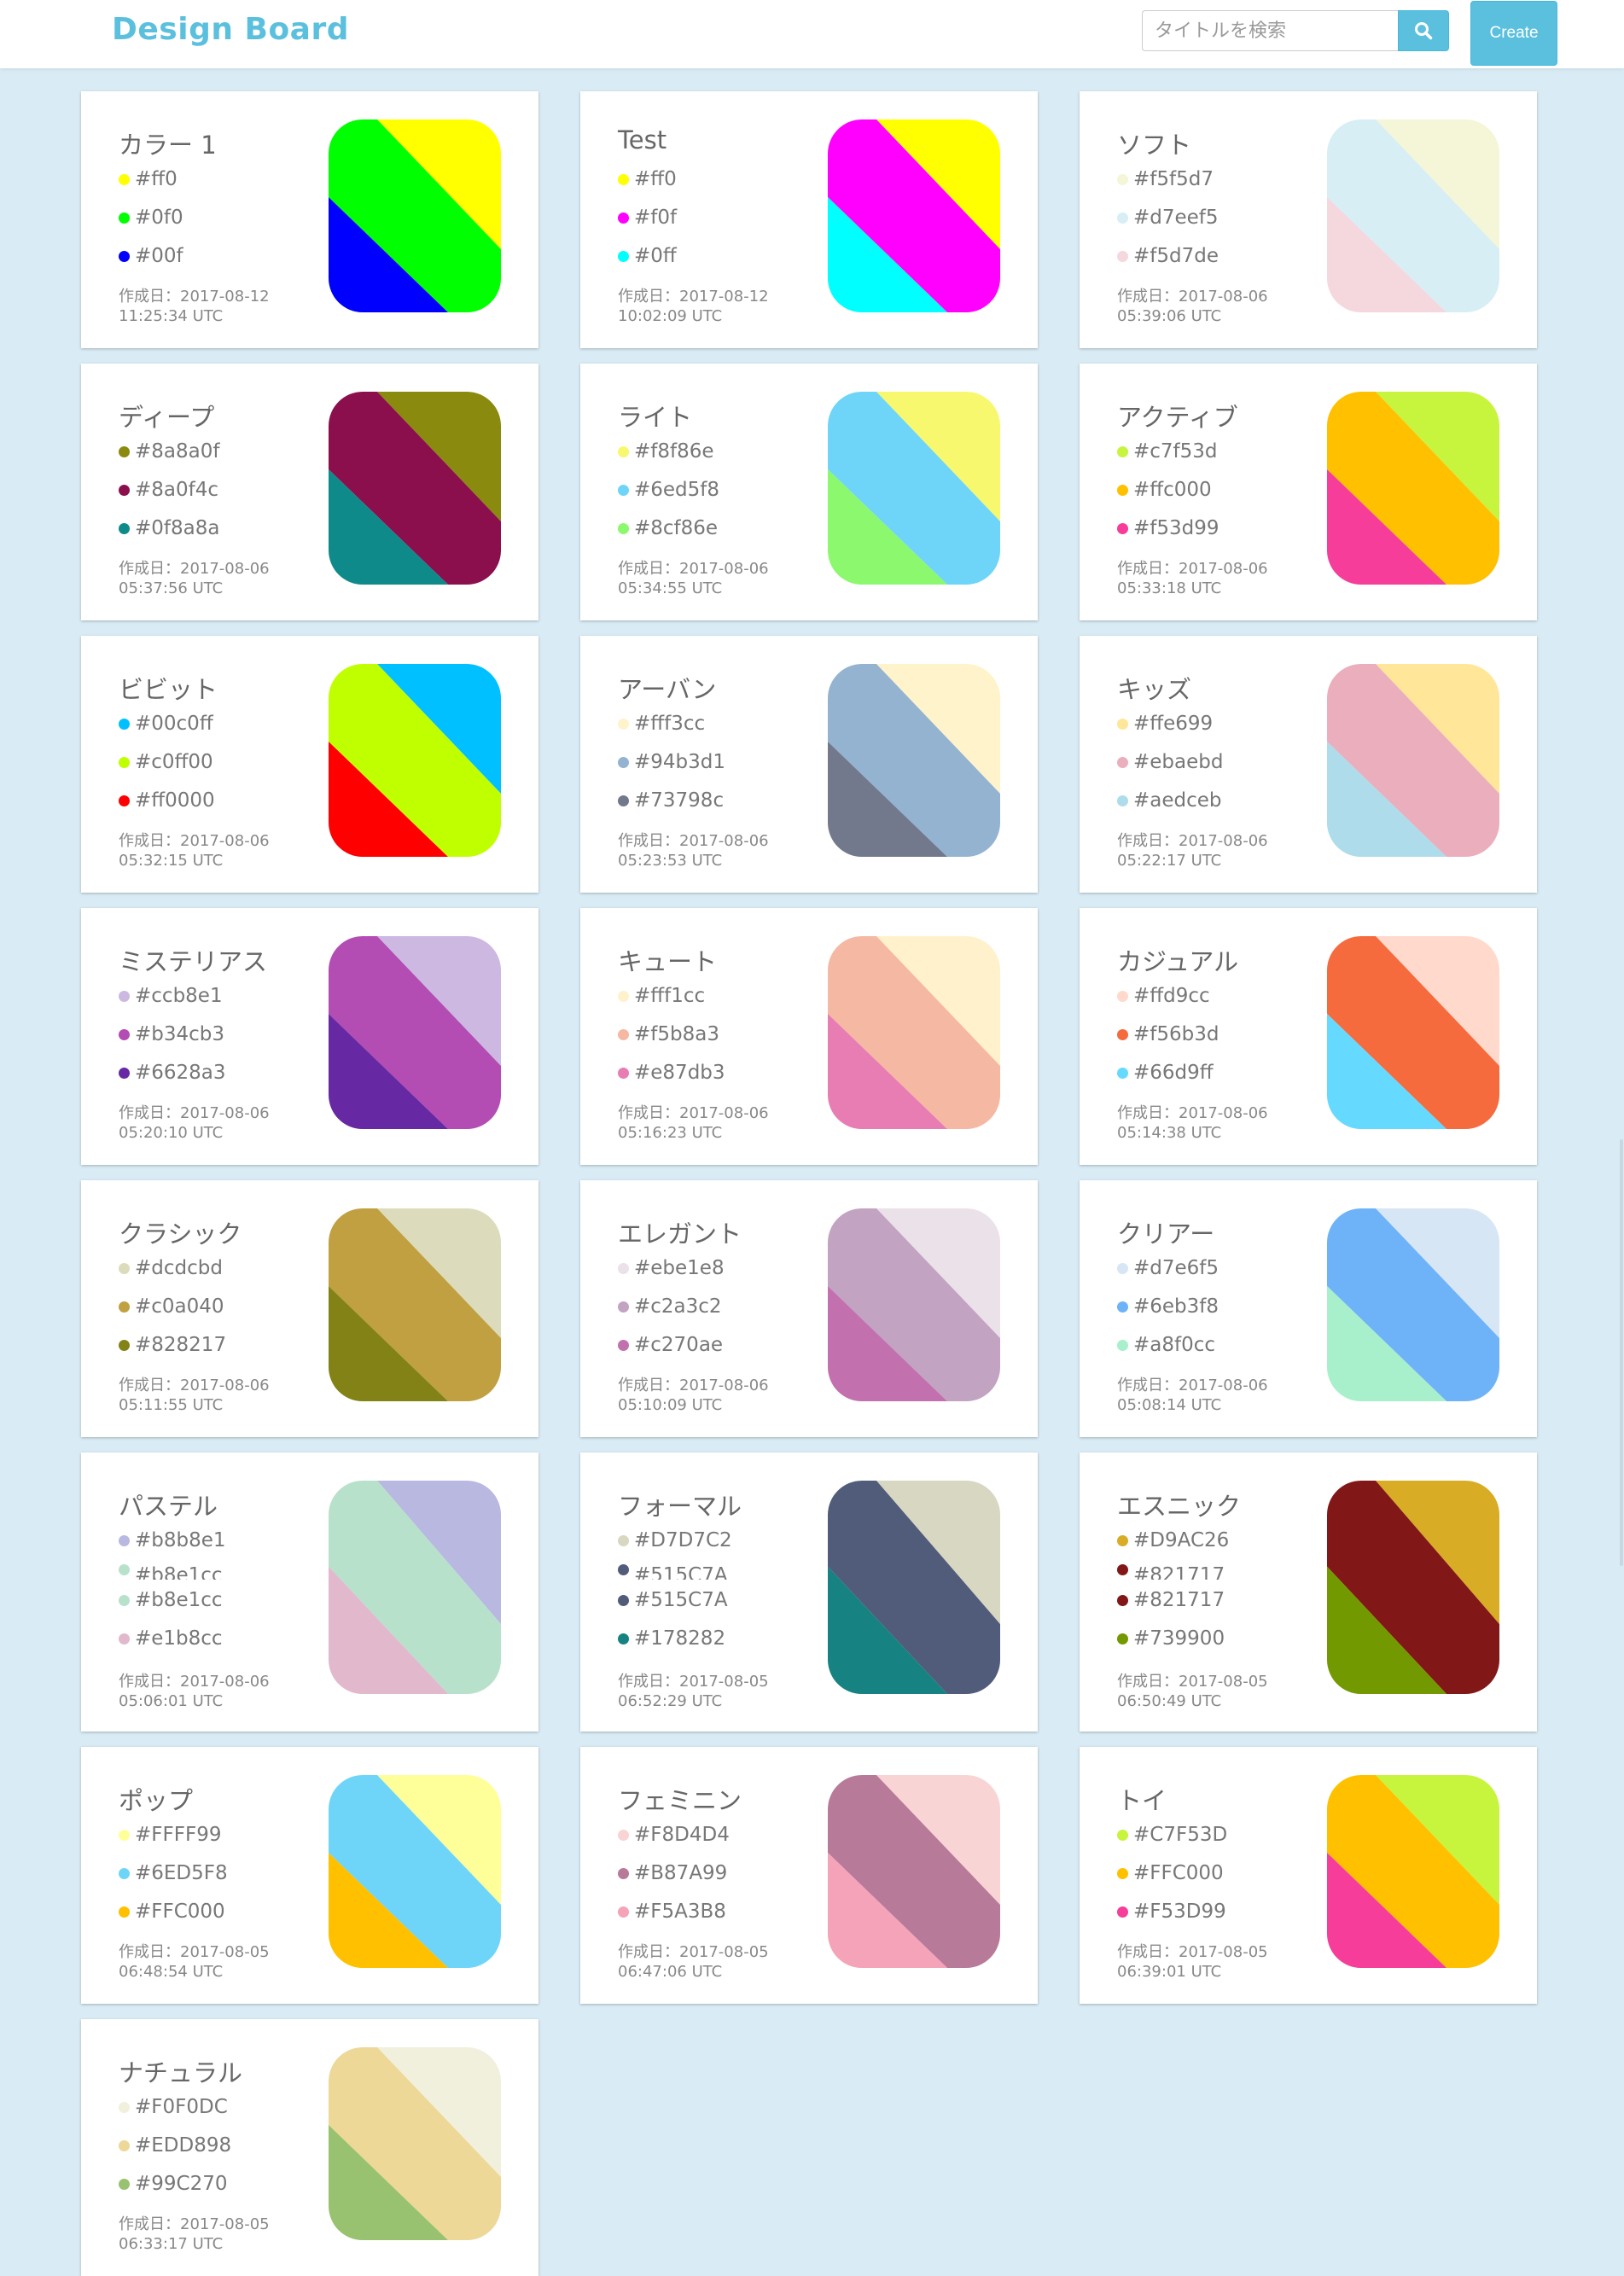 Image resolution: width=1624 pixels, height=2276 pixels. I want to click on color-code-item: #0f0, so click(151, 218).